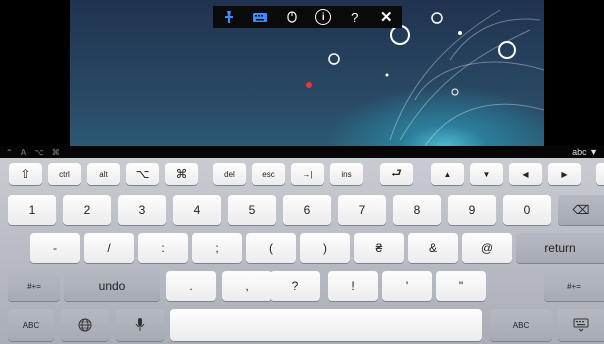 This screenshot has width=604, height=344. I want to click on key-slash: /, so click(109, 248).